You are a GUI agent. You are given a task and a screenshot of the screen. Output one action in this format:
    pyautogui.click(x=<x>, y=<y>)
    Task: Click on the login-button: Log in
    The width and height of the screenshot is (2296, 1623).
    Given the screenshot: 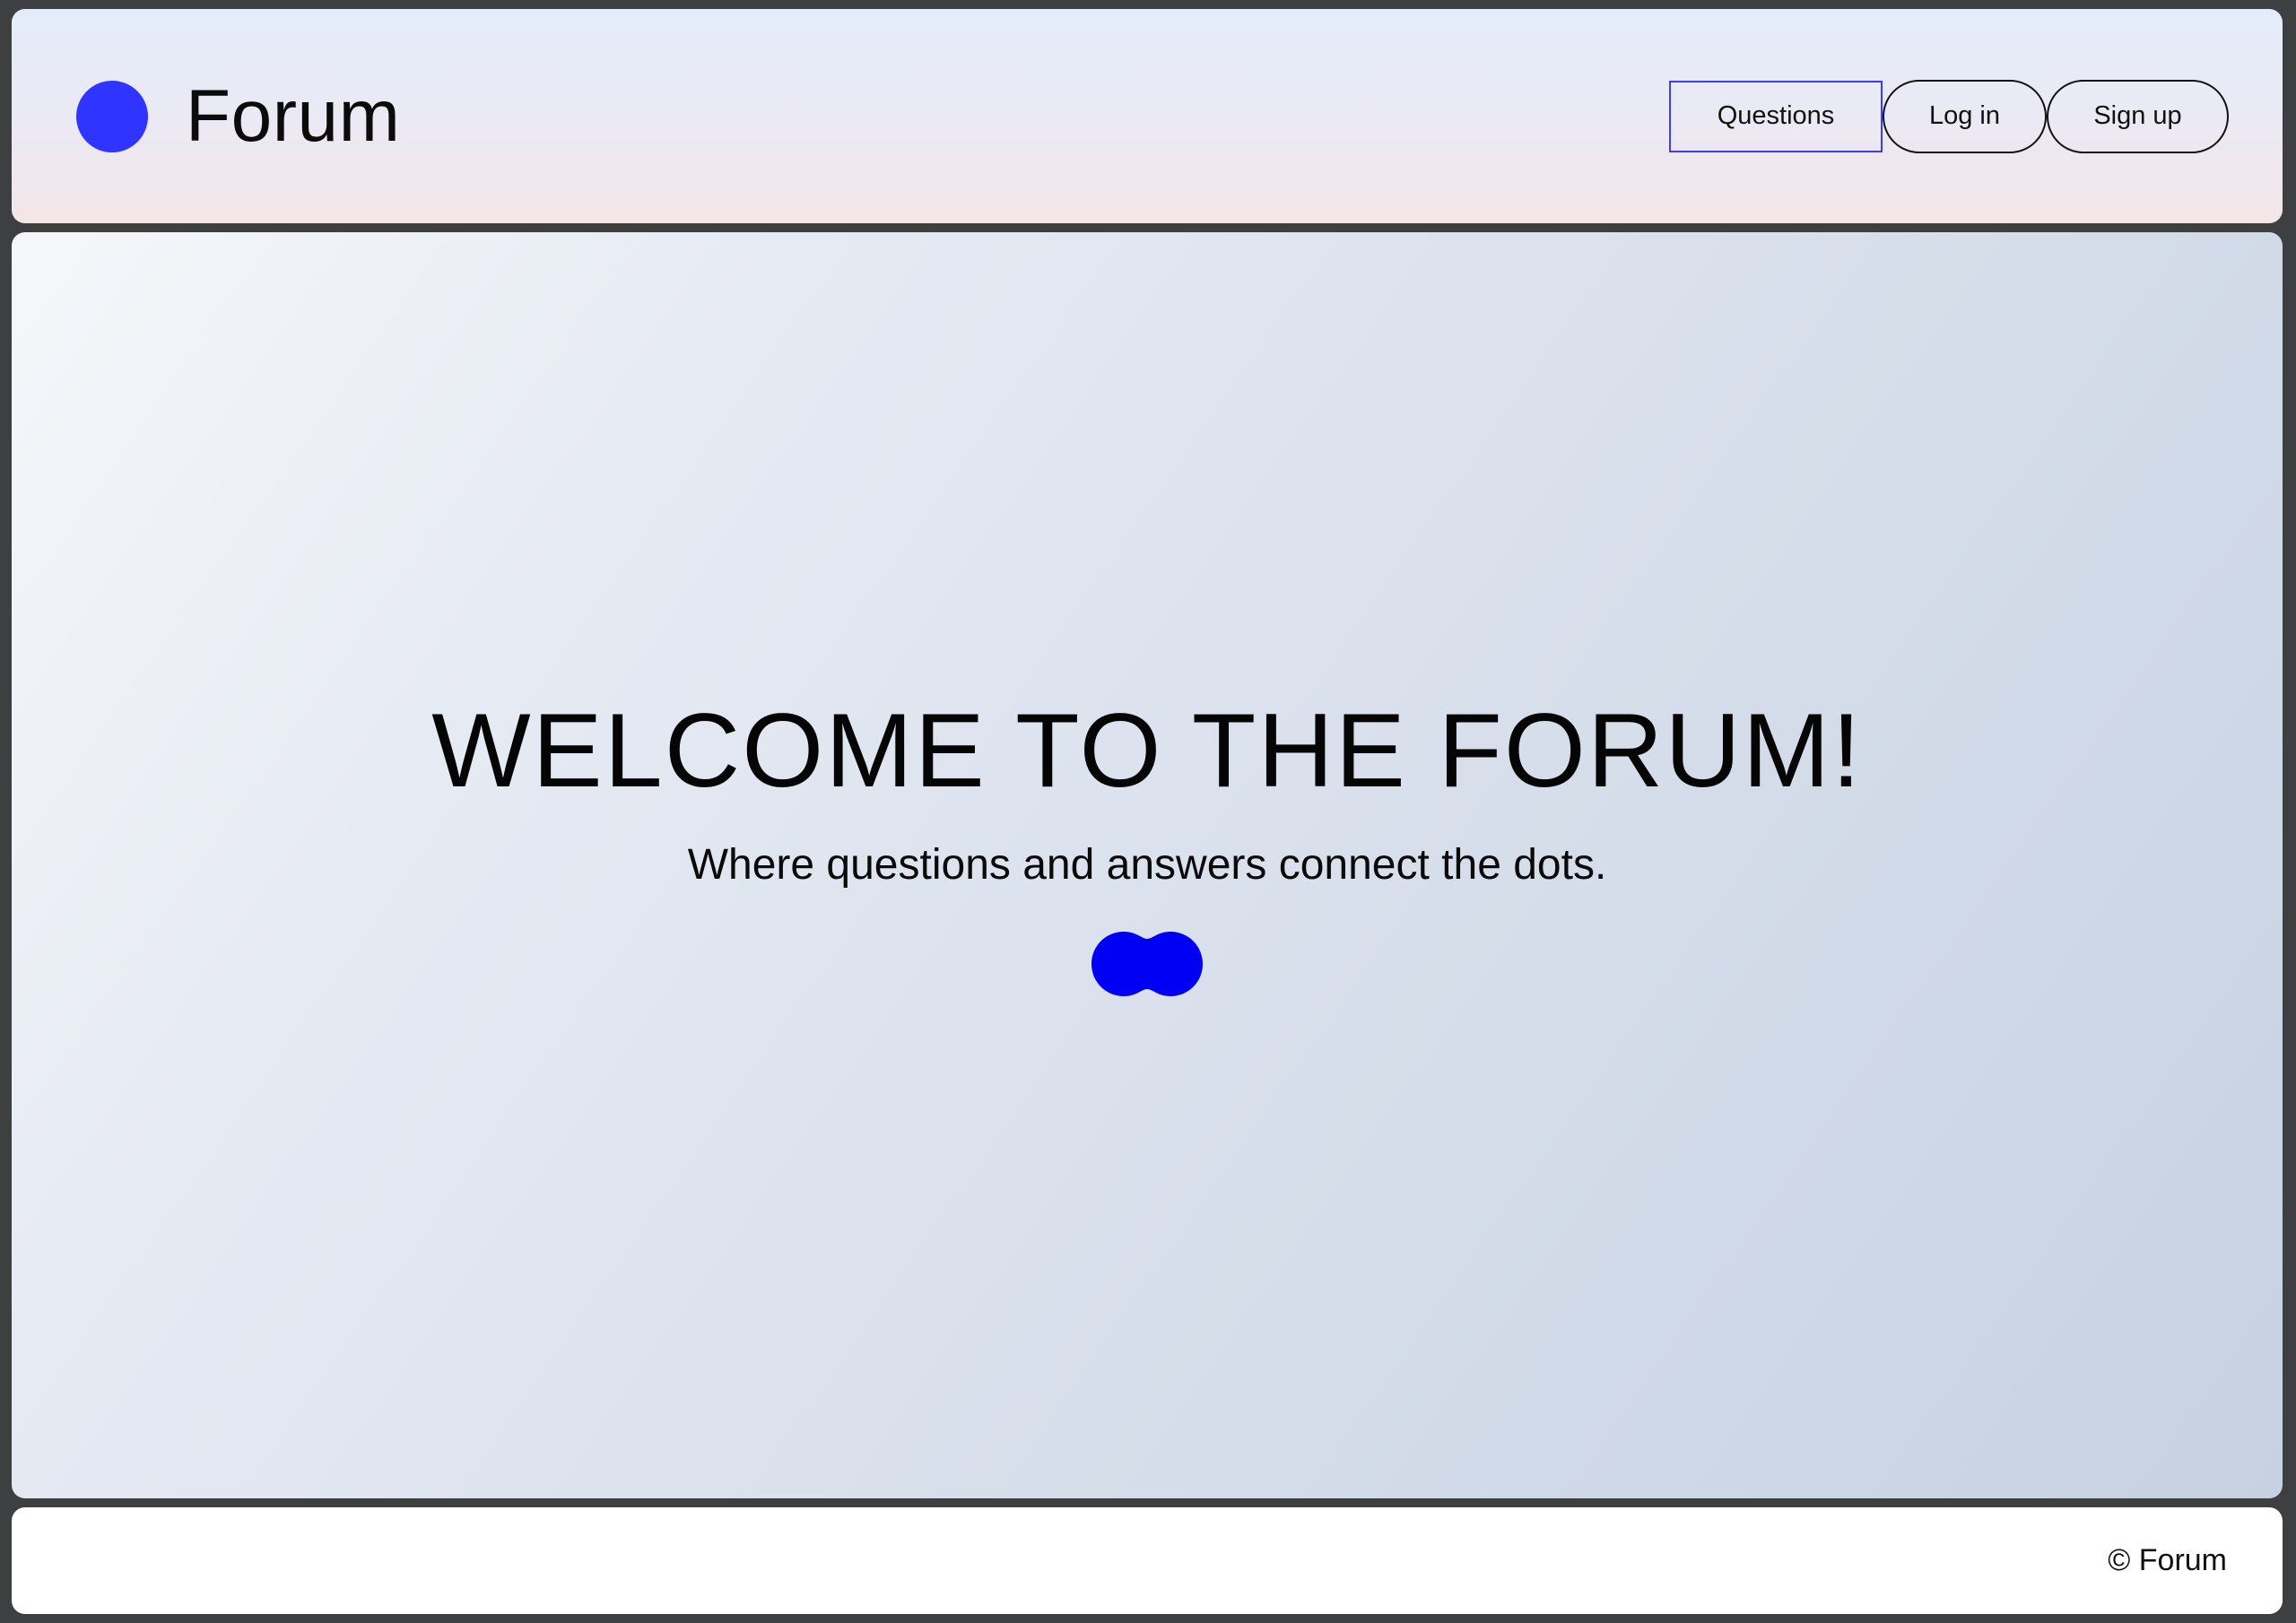 What is the action you would take?
    pyautogui.click(x=1965, y=116)
    